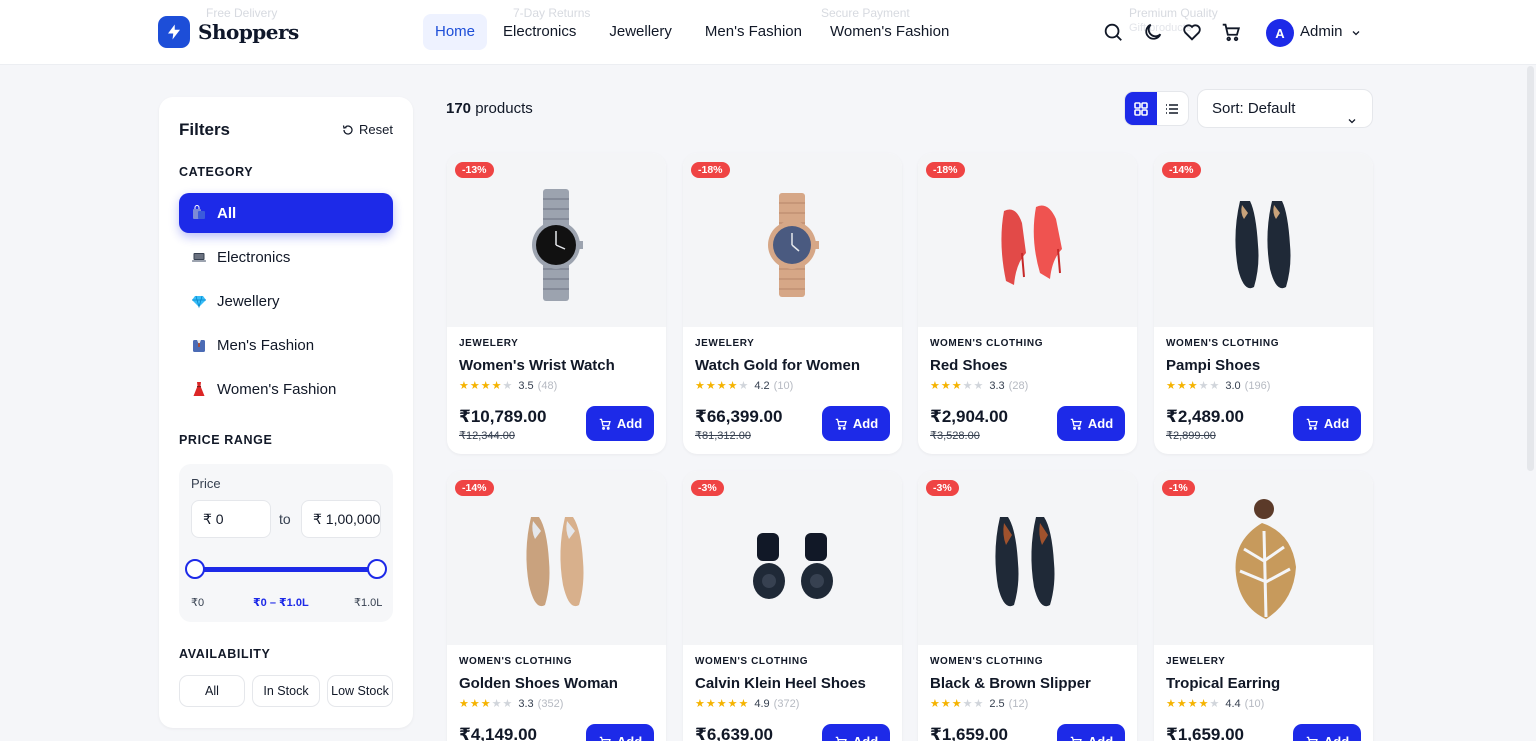  What do you see at coordinates (286, 389) in the screenshot?
I see `category-womens-fashion: Women's Fashion` at bounding box center [286, 389].